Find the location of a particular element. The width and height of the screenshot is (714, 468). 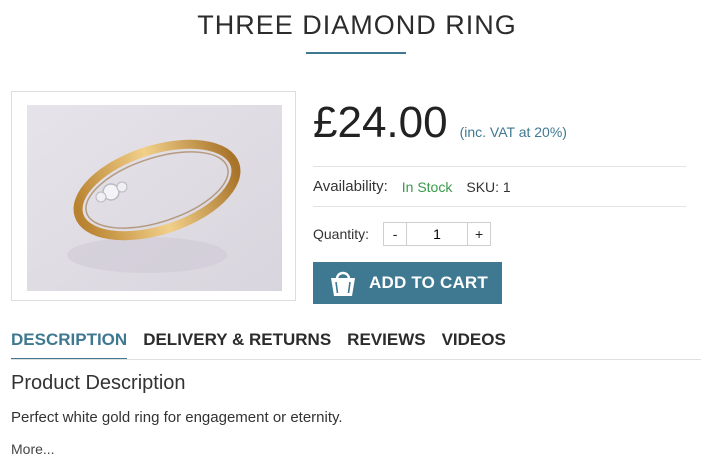

availability-status: In Stock is located at coordinates (427, 186).